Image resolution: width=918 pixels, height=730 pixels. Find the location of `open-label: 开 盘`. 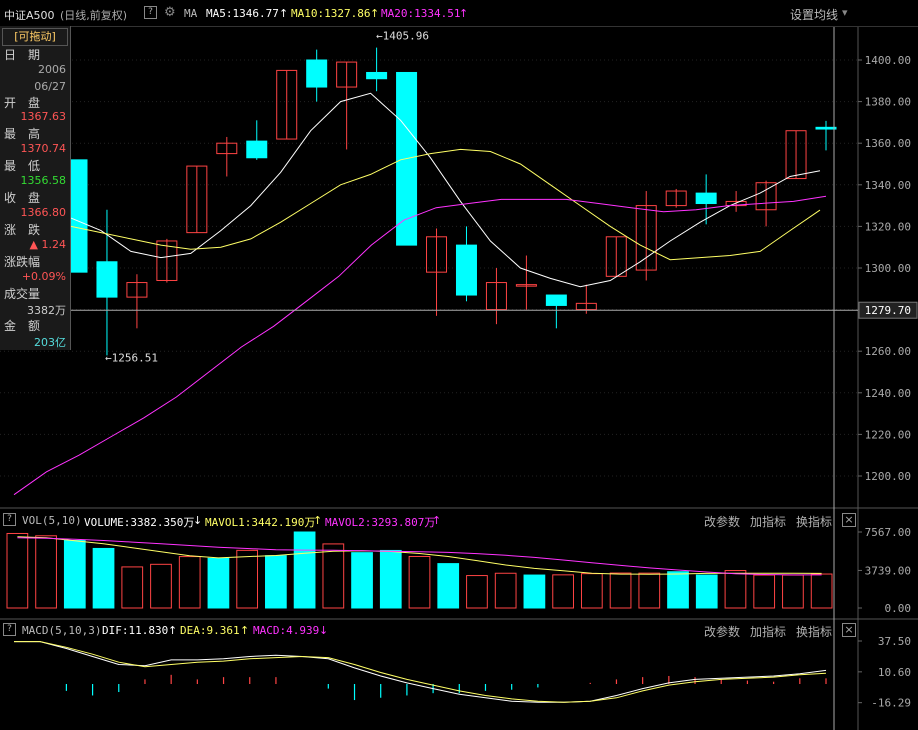

open-label: 开 盘 is located at coordinates (22, 103).